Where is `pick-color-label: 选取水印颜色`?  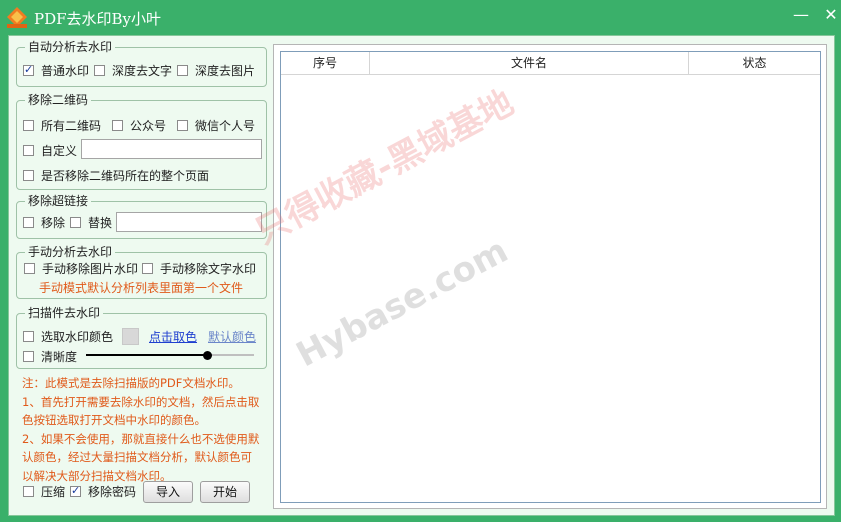
pick-color-label: 选取水印颜色 is located at coordinates (77, 337).